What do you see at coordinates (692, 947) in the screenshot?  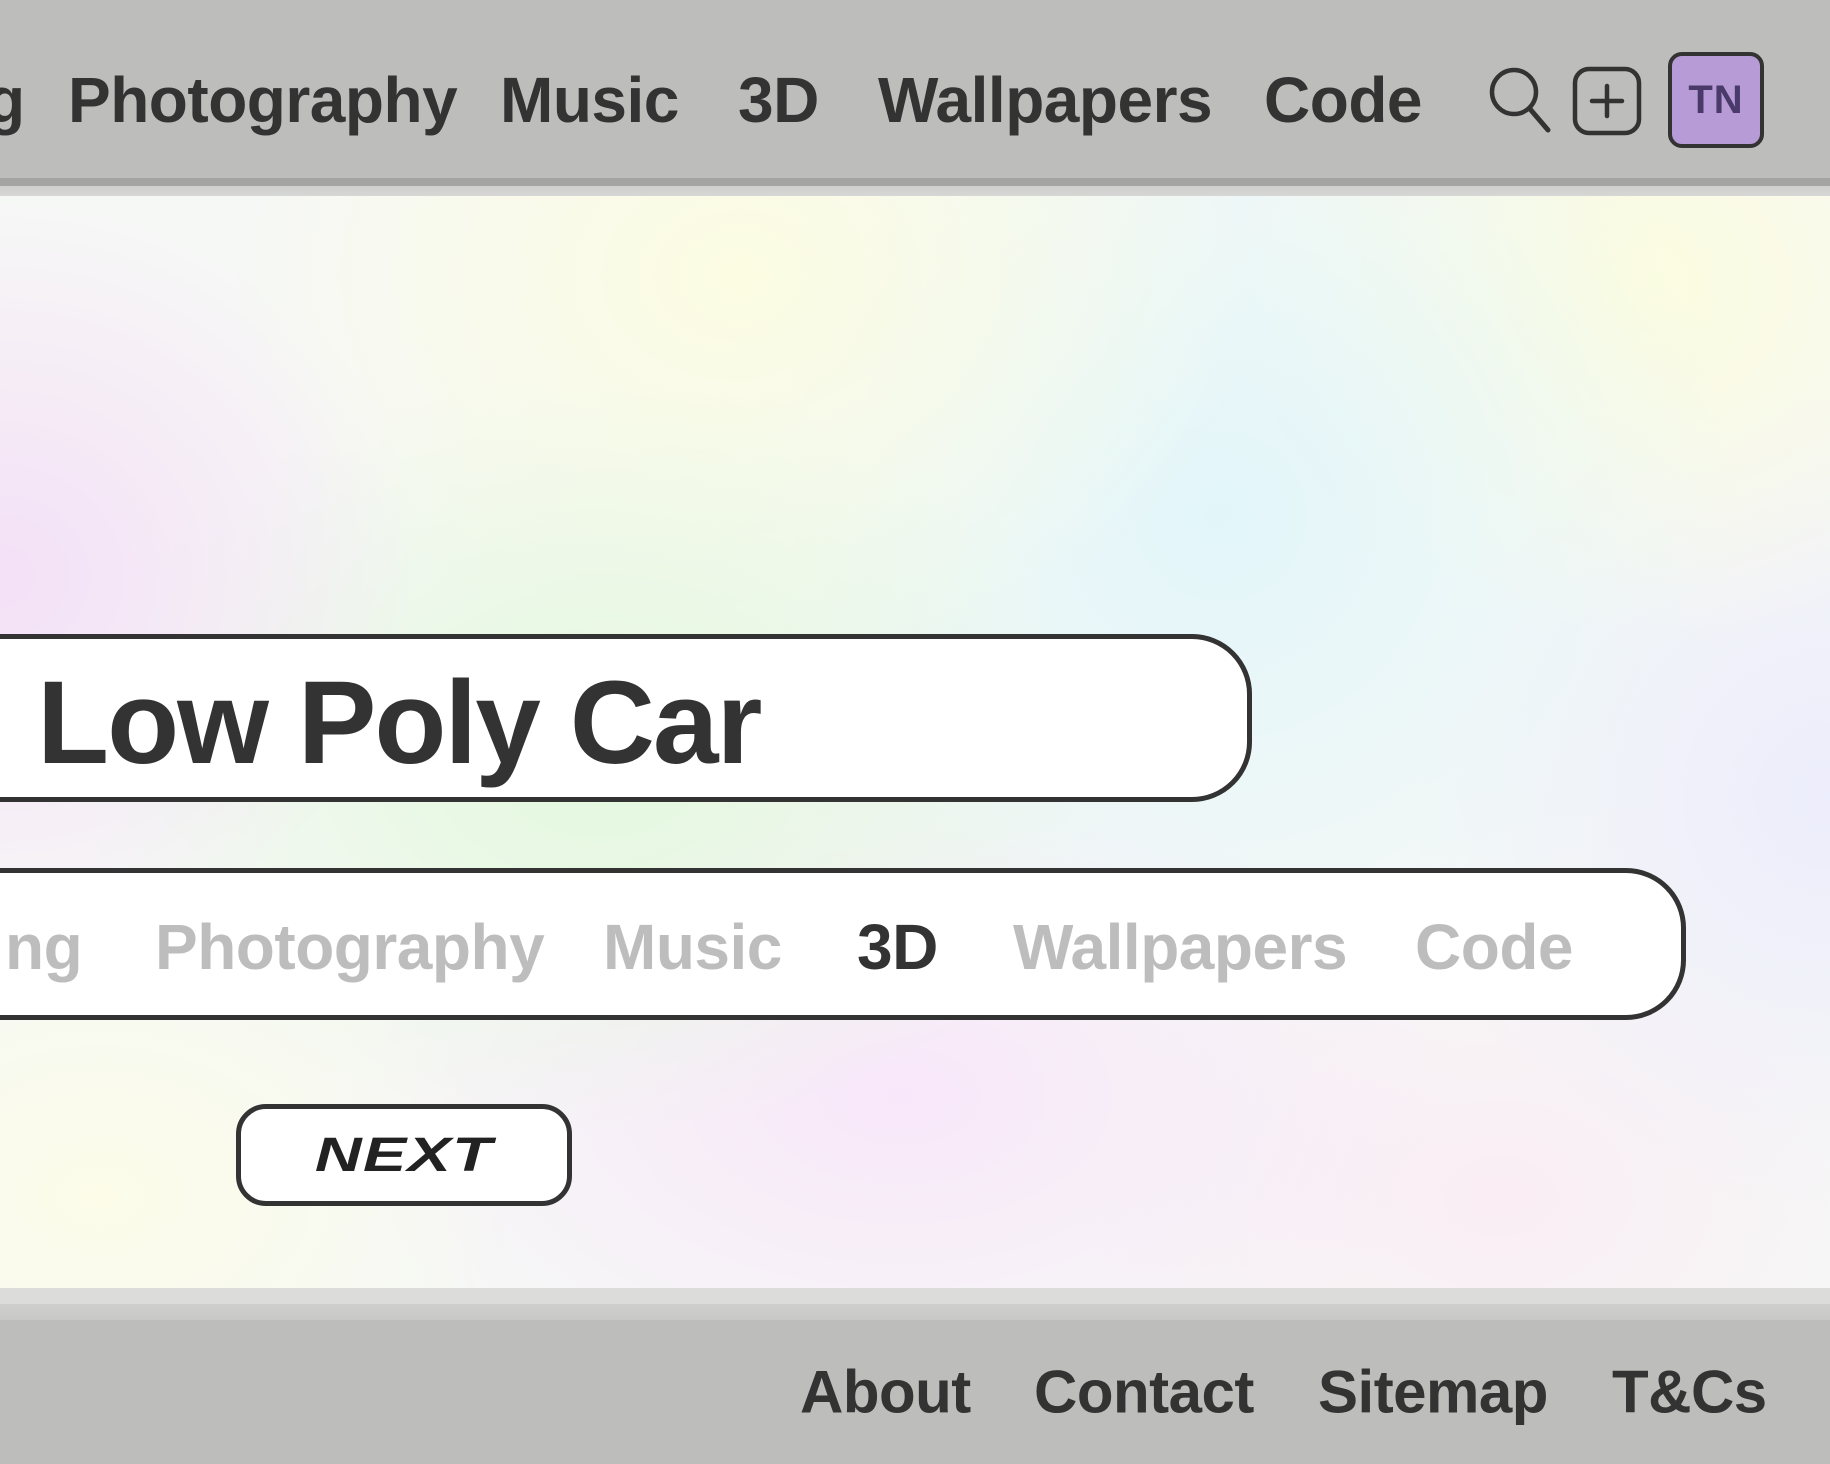 I see `tab-music: Music` at bounding box center [692, 947].